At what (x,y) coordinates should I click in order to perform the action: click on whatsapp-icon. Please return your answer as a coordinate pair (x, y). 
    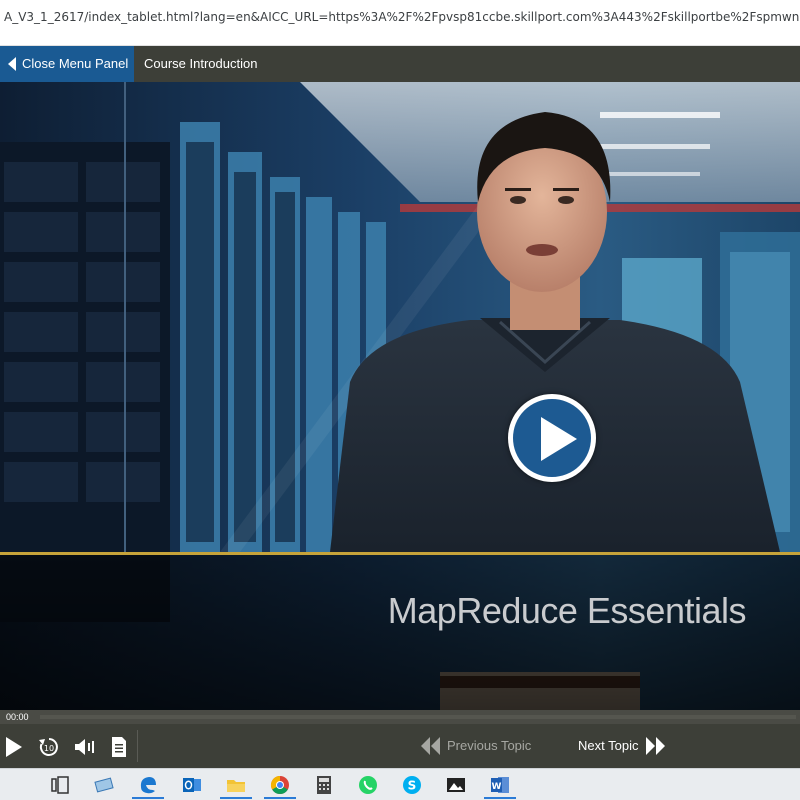
    Looking at the image, I should click on (368, 785).